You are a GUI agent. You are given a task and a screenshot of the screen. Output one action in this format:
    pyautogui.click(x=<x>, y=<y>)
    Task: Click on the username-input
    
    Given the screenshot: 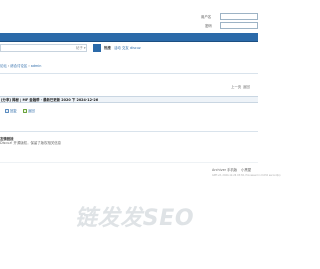 What is the action you would take?
    pyautogui.click(x=239, y=16)
    